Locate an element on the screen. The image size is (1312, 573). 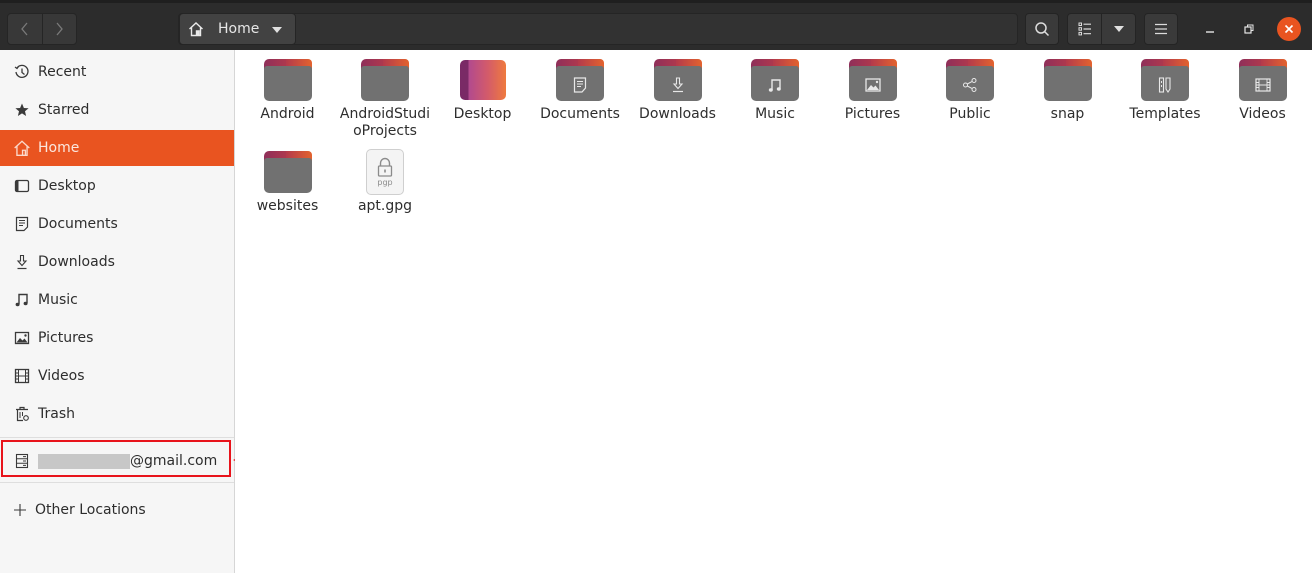
desktop-icon is located at coordinates (22, 186).